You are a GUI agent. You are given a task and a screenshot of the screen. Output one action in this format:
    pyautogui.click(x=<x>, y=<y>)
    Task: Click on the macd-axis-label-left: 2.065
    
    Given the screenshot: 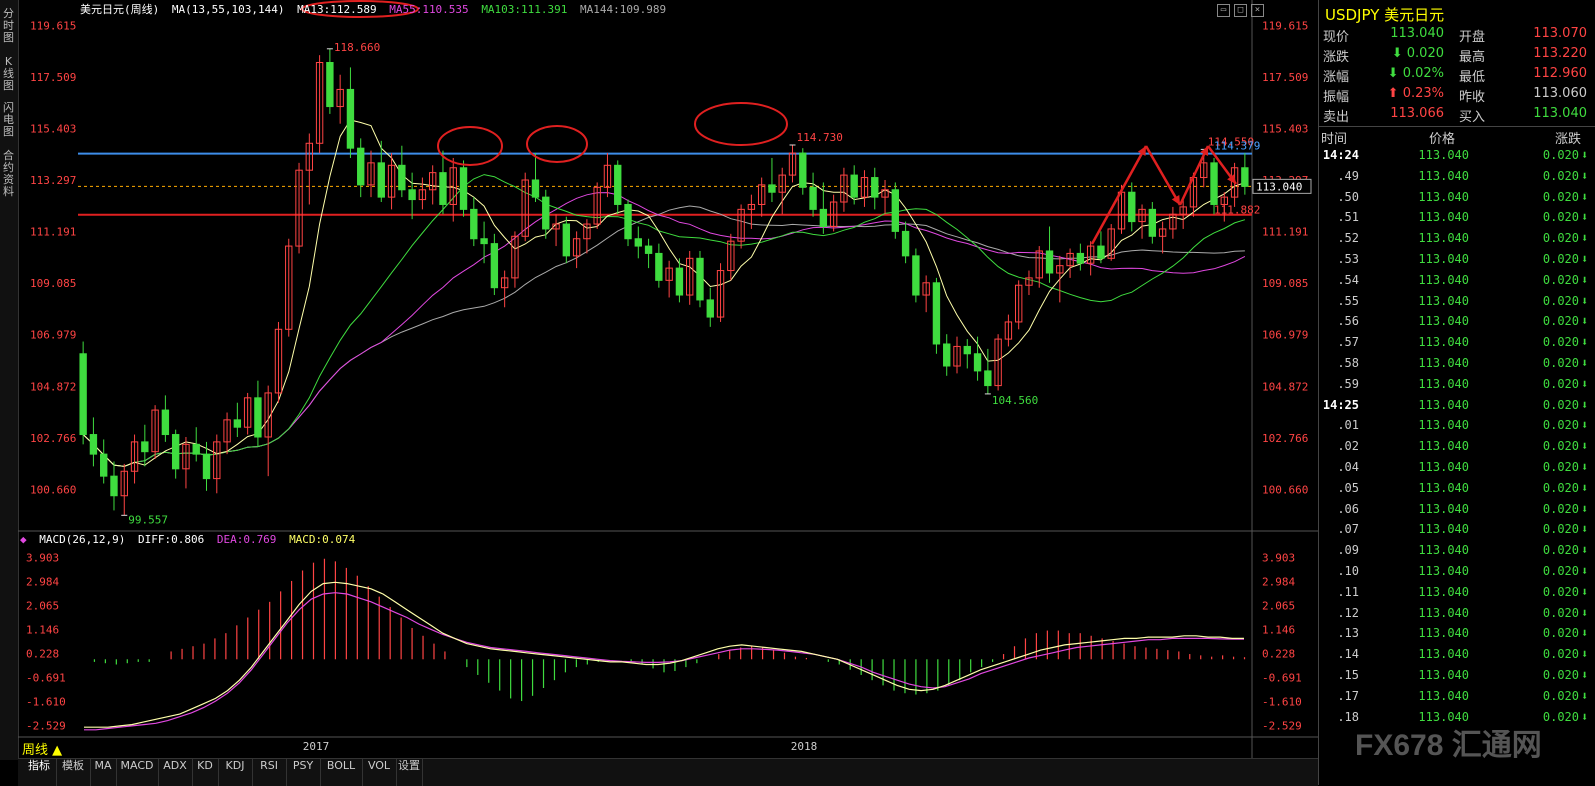 What is the action you would take?
    pyautogui.click(x=42, y=605)
    